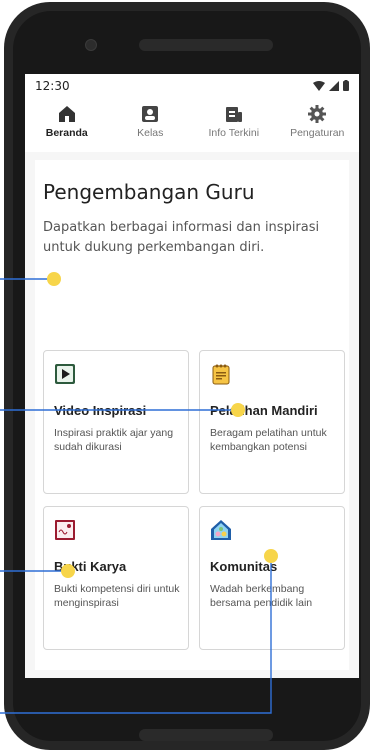 The image size is (372, 751). I want to click on video-play-icon, so click(65, 374).